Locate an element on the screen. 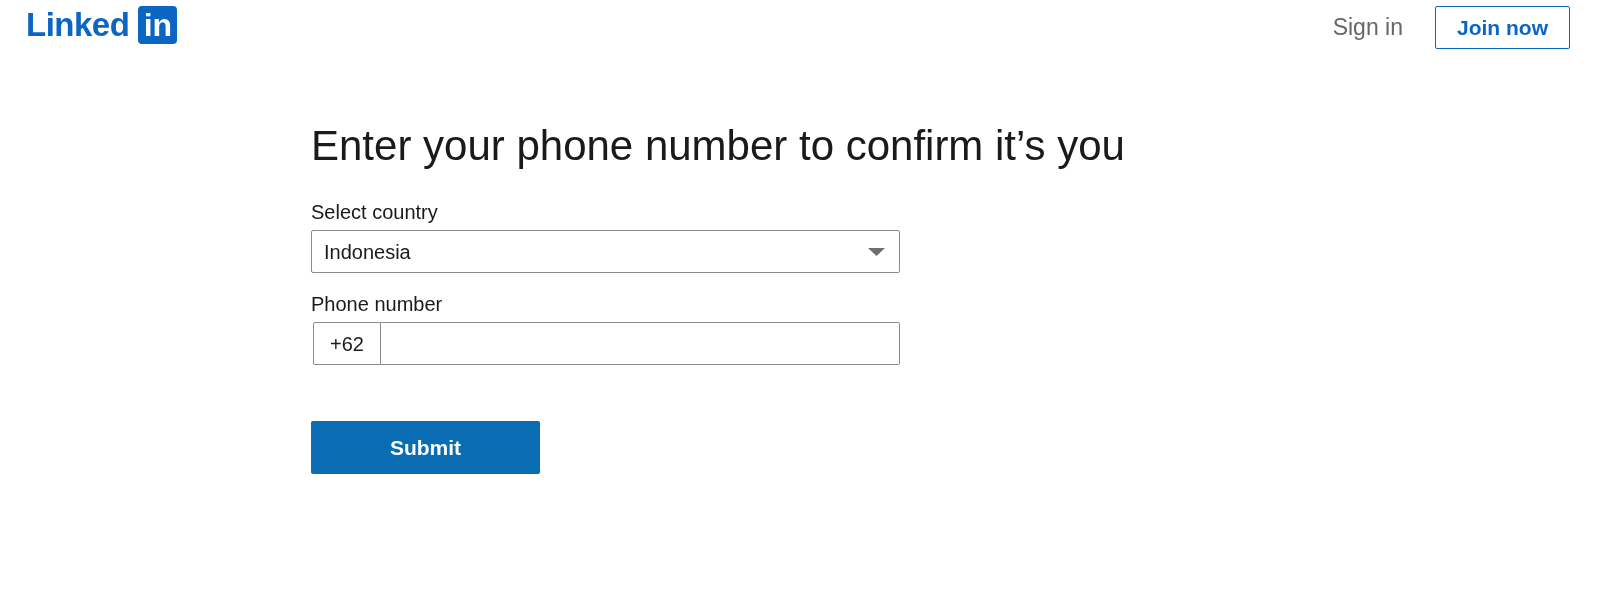 Image resolution: width=1600 pixels, height=603 pixels. logo-badge: in is located at coordinates (158, 25).